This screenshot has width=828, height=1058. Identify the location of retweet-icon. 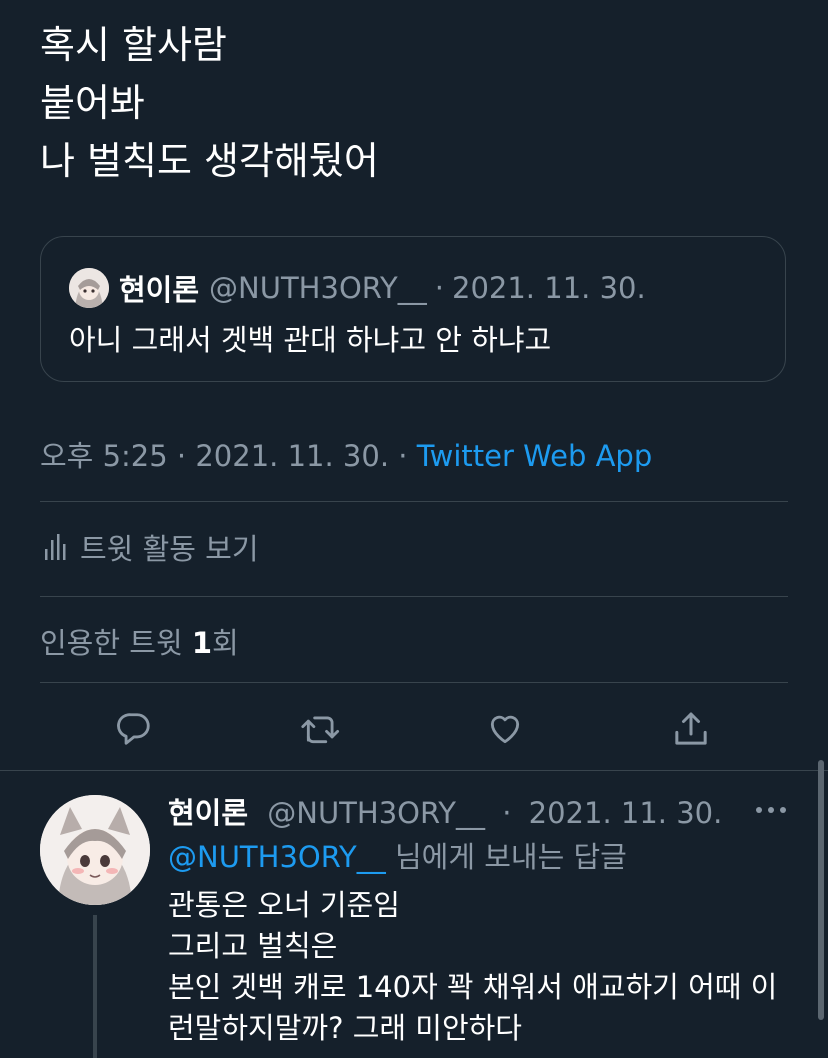
(320, 730).